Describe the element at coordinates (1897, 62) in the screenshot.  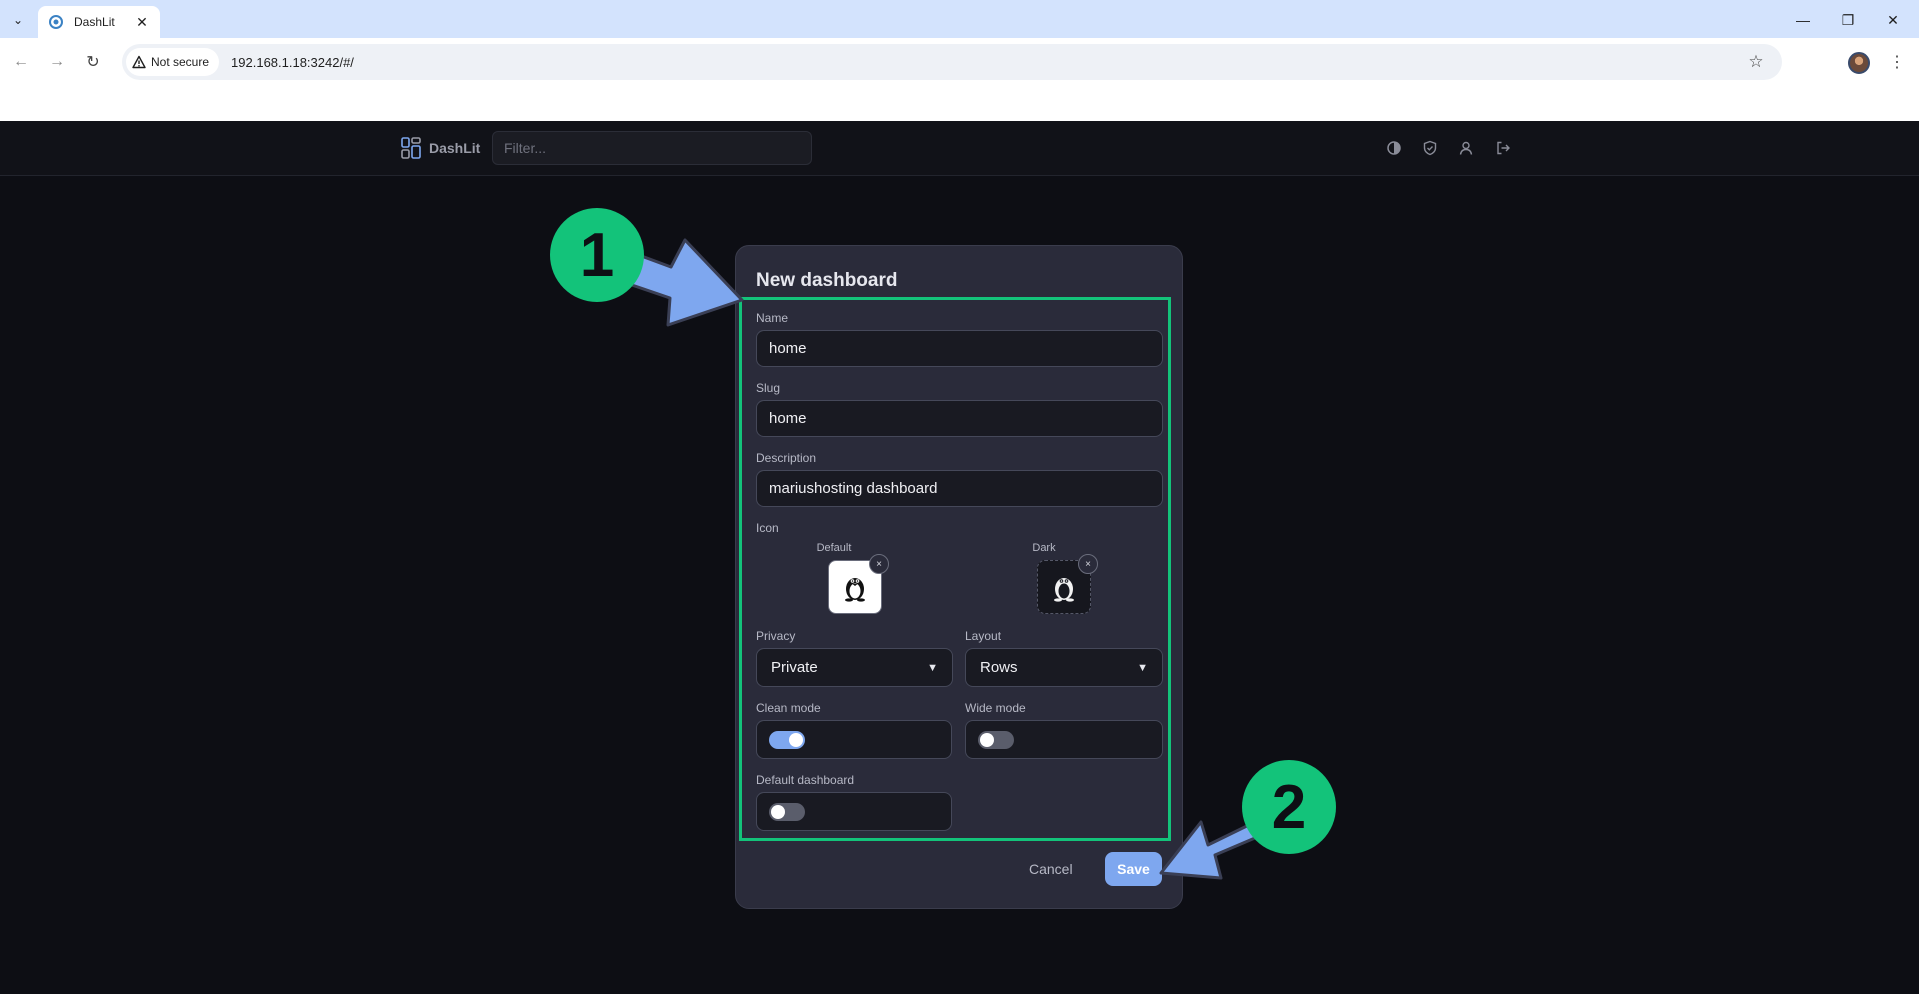
I see `browser-menu-icon: ⋮` at that location.